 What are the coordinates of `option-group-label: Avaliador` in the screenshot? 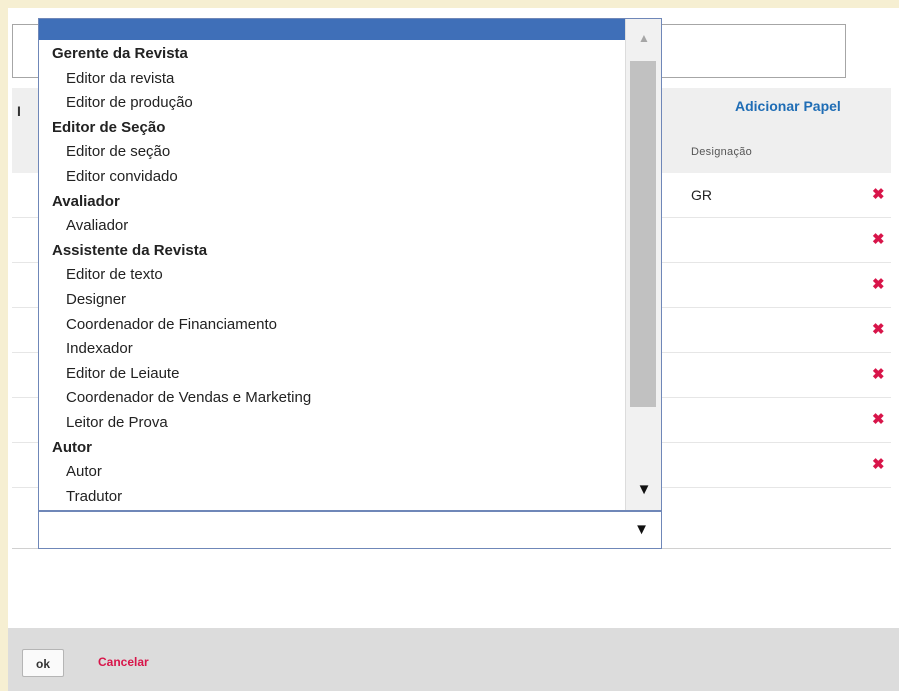 It's located at (86, 201).